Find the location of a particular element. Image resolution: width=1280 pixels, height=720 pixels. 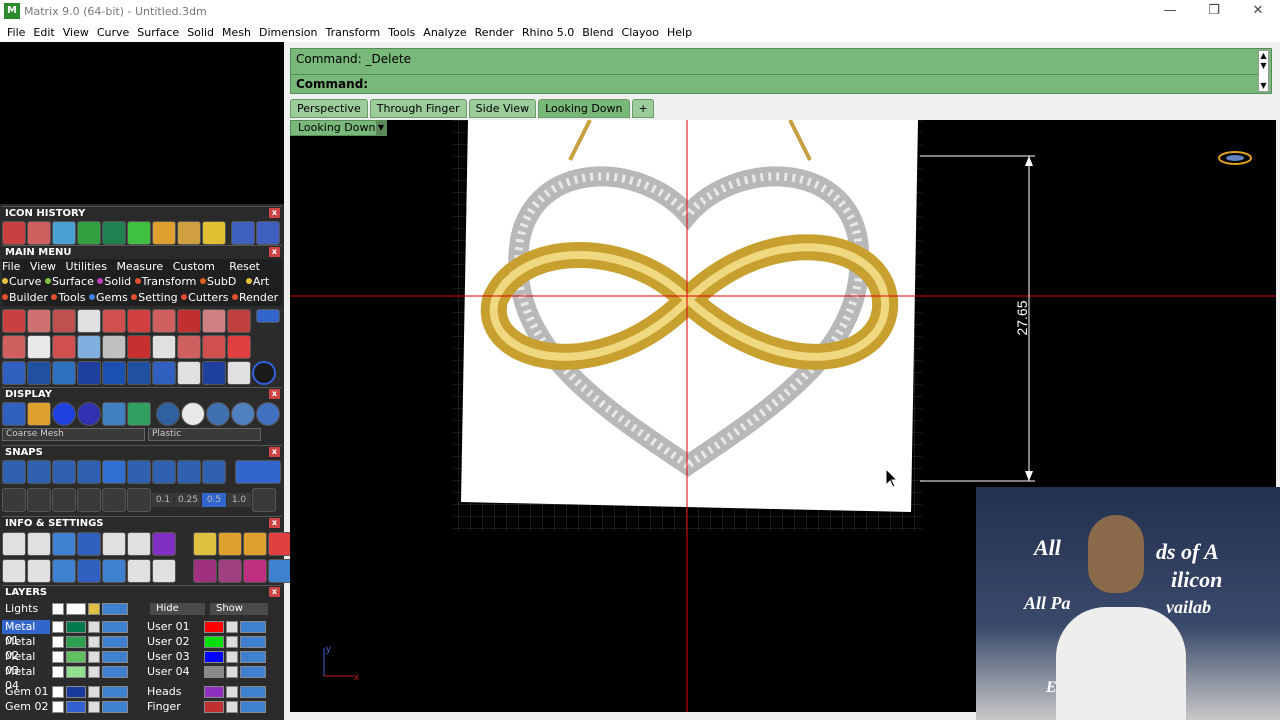

snap-perp-icon is located at coordinates (164, 472).